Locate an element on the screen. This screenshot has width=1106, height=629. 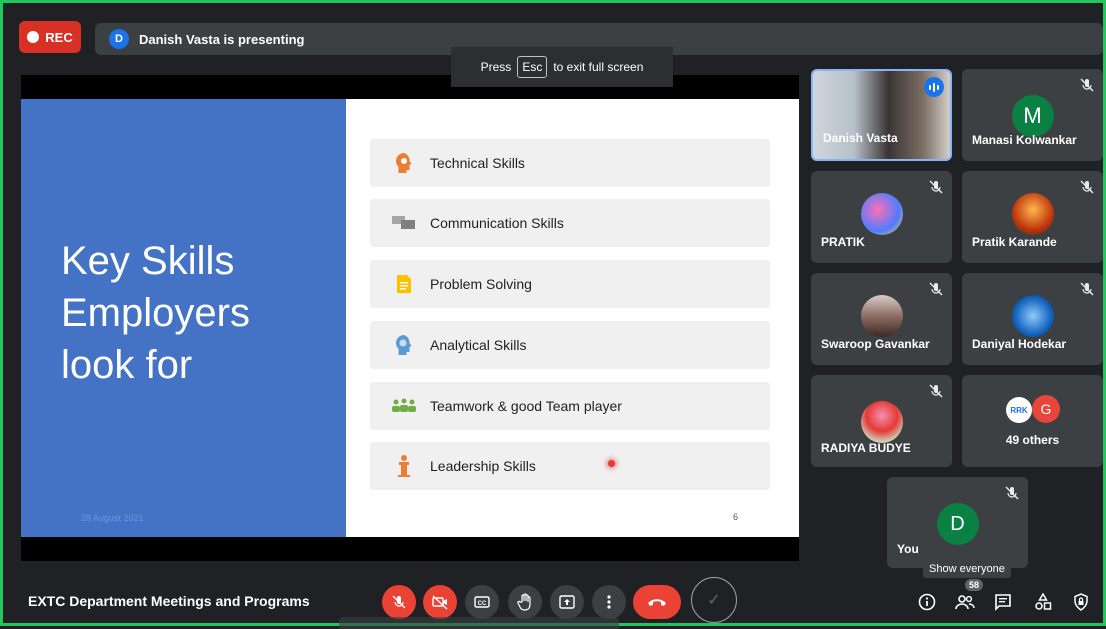
participant-name: Danish Vasta is located at coordinates (860, 138).